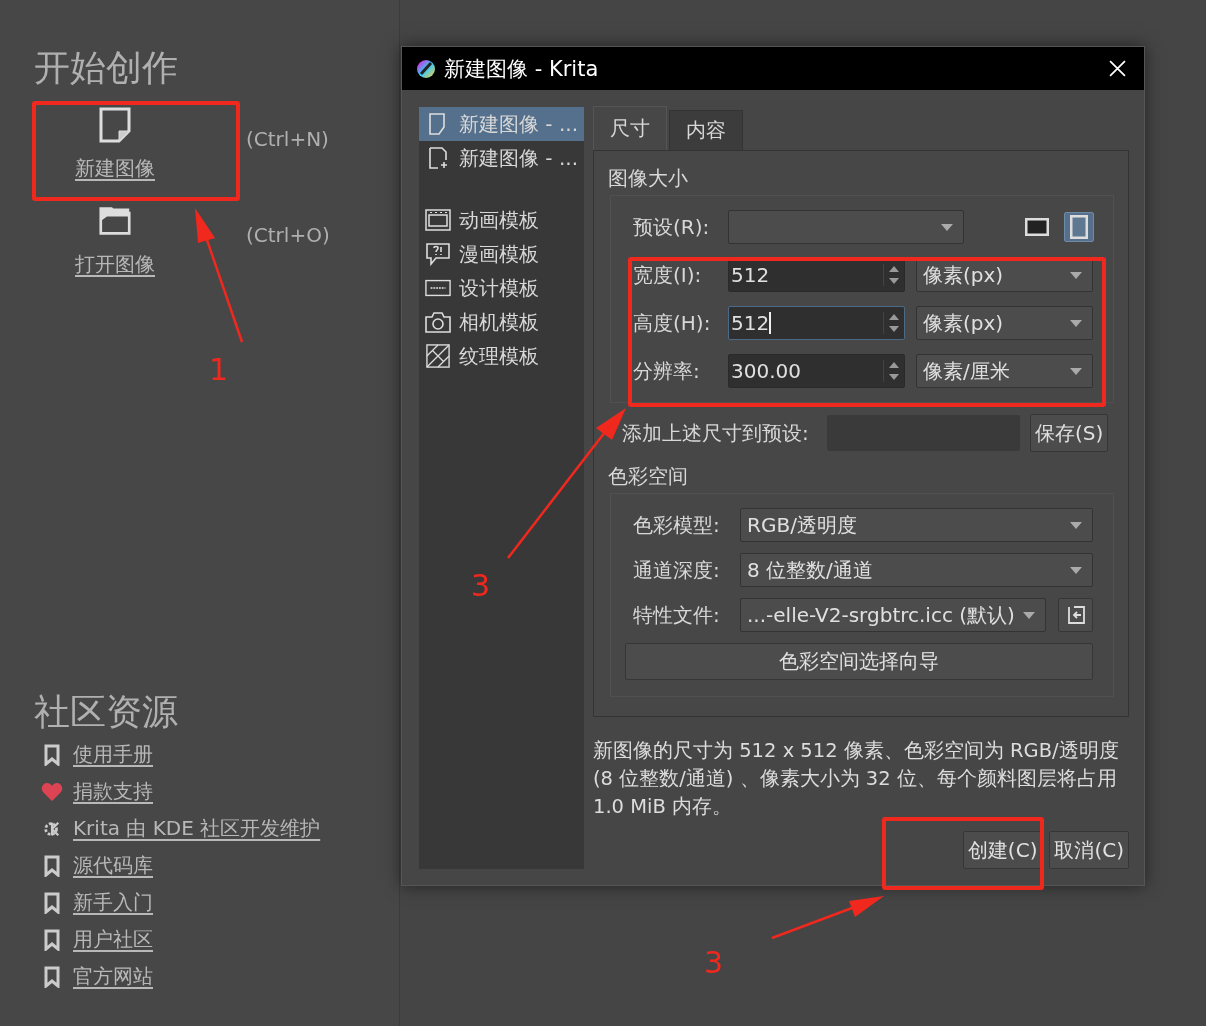 Image resolution: width=1206 pixels, height=1026 pixels. Describe the element at coordinates (52, 791) in the screenshot. I see `heart-icon` at that location.